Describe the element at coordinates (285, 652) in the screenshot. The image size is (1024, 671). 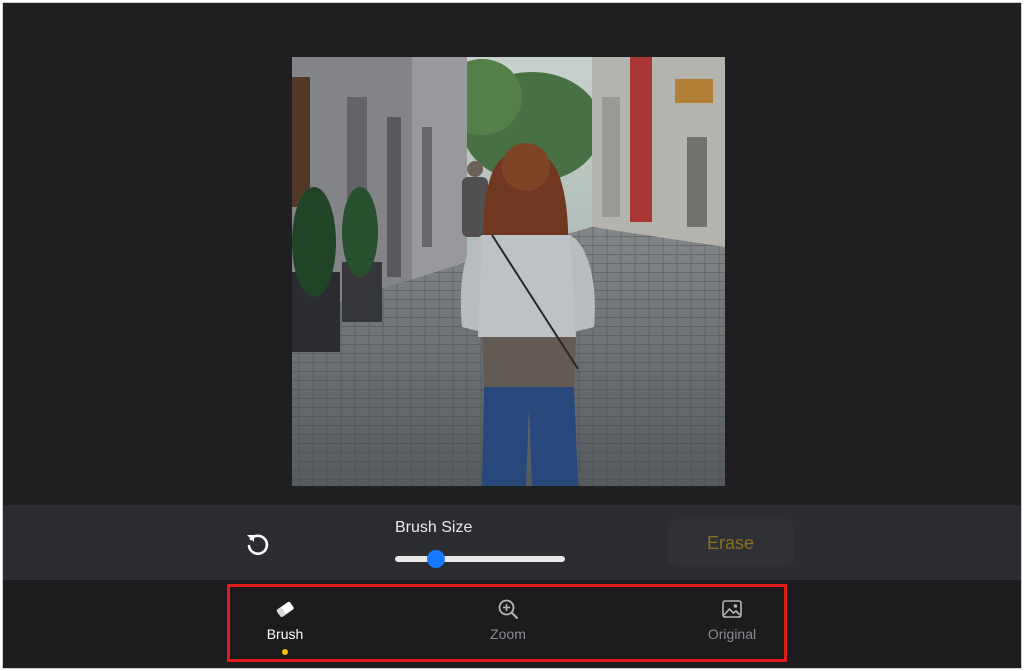
I see `active-indicator-dot` at that location.